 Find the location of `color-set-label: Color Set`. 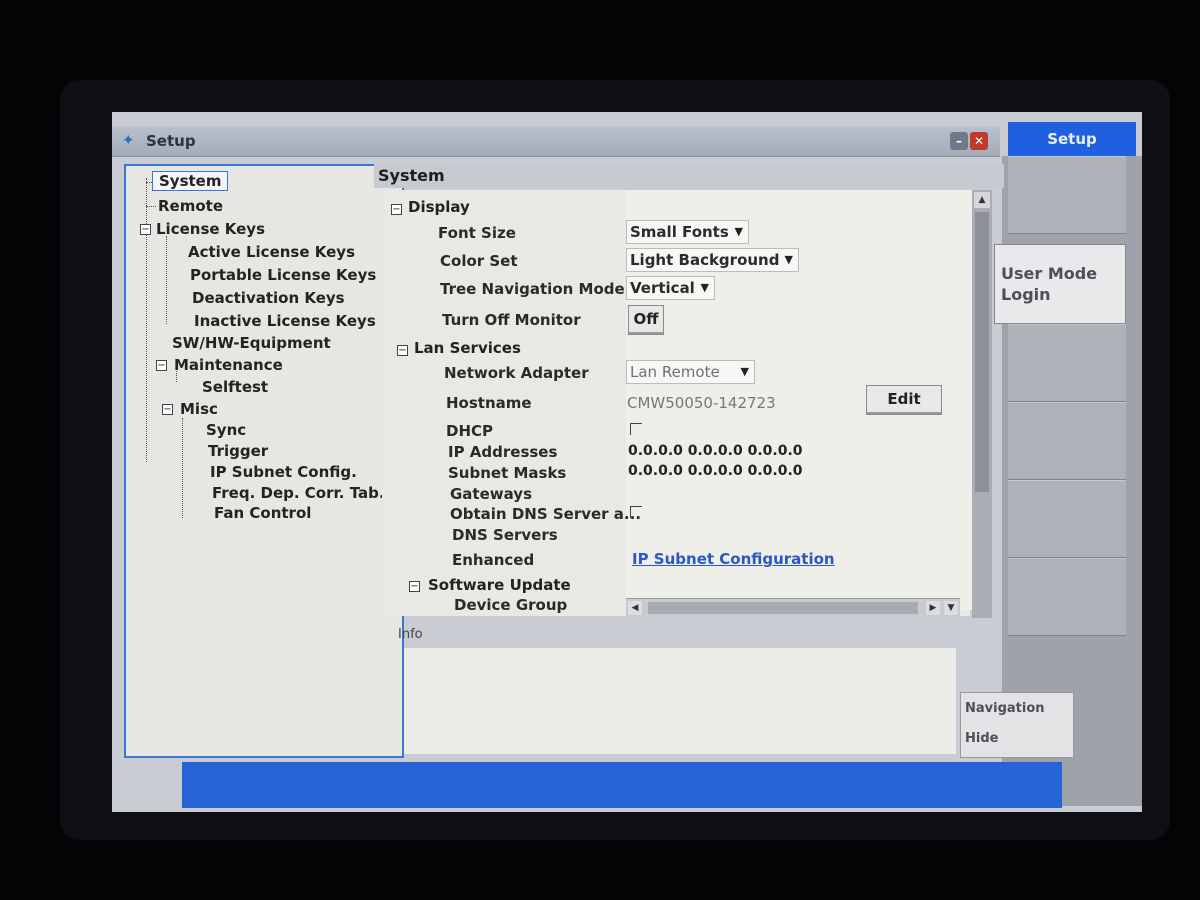

color-set-label: Color Set is located at coordinates (479, 261).